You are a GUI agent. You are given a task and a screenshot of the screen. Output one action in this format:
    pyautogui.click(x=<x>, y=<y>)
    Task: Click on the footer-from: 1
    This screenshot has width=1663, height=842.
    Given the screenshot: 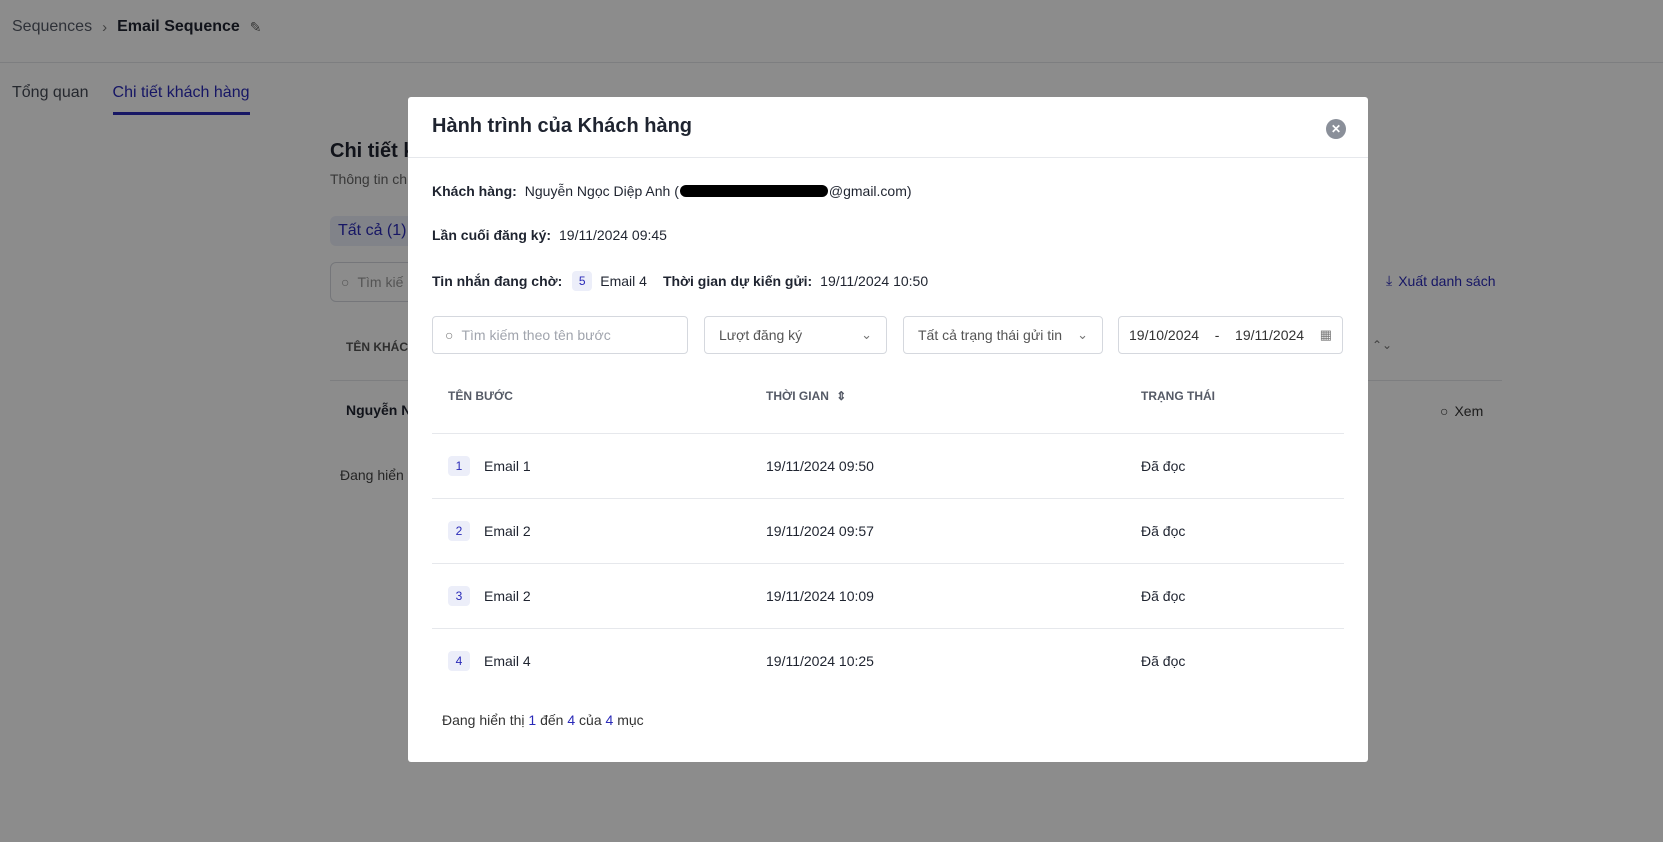 What is the action you would take?
    pyautogui.click(x=532, y=720)
    